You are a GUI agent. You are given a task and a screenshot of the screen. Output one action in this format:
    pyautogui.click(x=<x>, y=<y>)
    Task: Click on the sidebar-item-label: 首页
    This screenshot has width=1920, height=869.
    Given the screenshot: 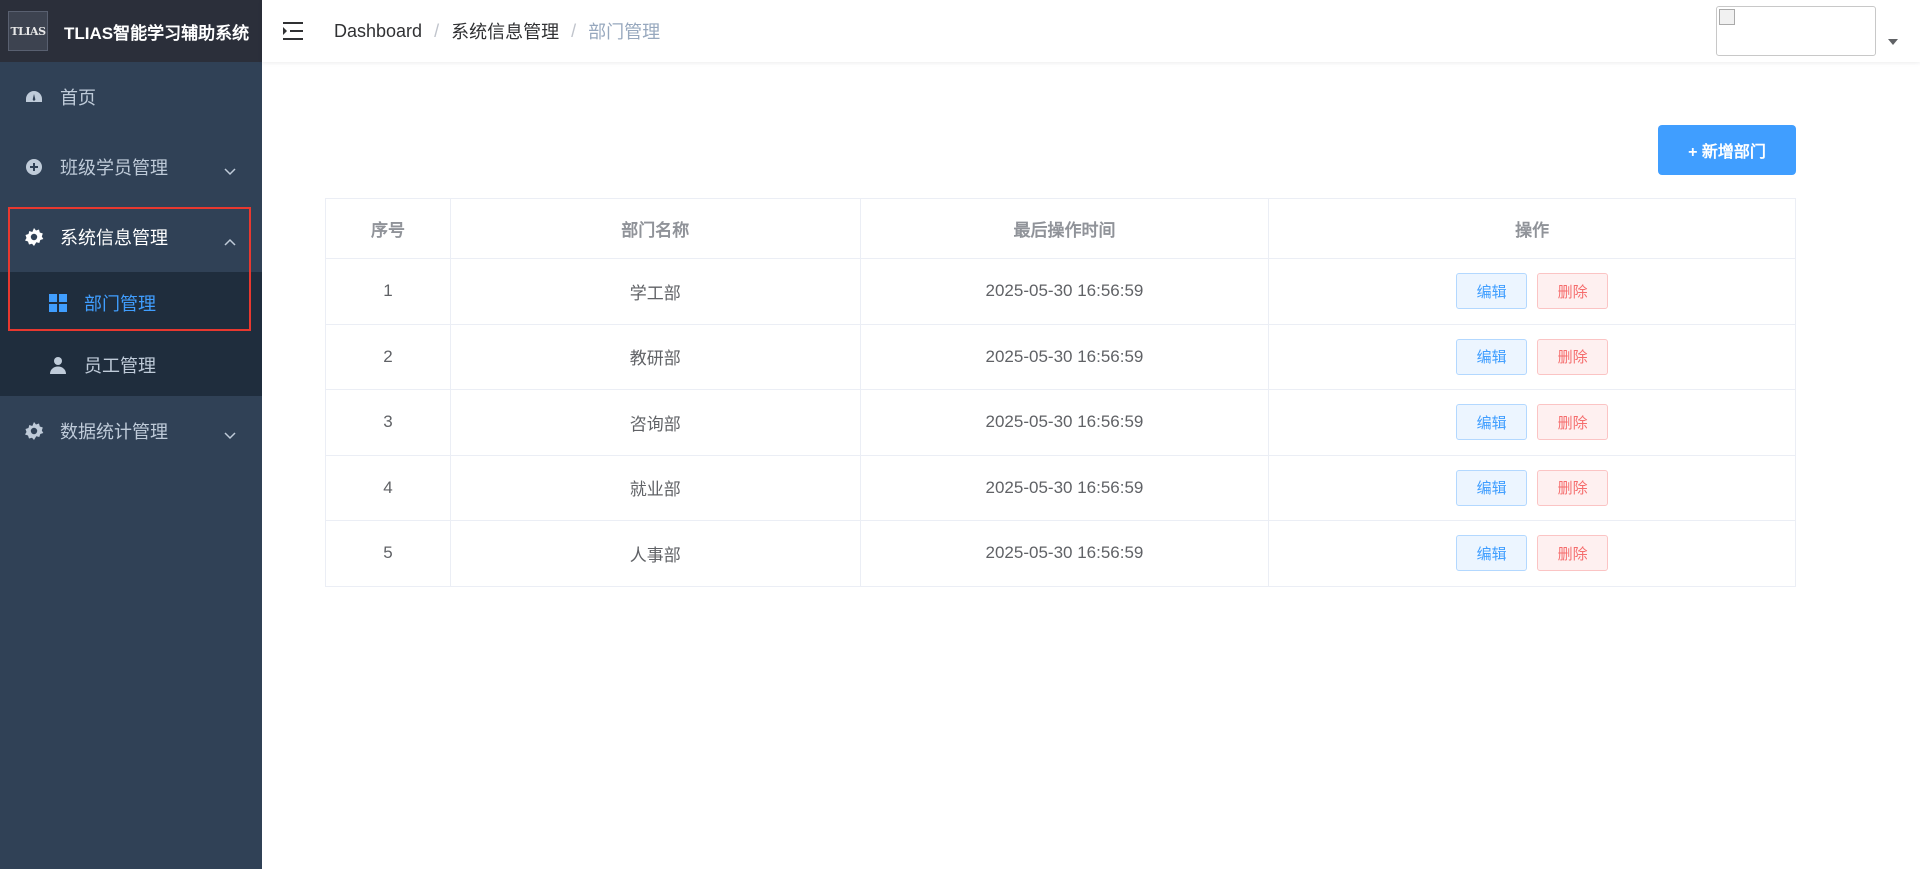 What is the action you would take?
    pyautogui.click(x=78, y=98)
    